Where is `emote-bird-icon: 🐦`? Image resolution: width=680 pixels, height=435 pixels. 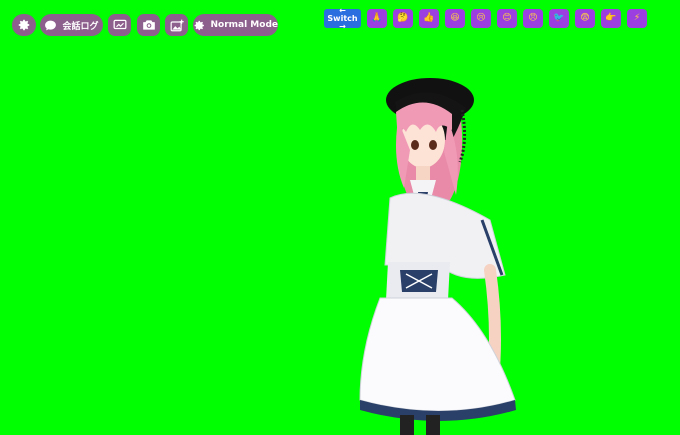
emote-bird-icon: 🐦 is located at coordinates (559, 18).